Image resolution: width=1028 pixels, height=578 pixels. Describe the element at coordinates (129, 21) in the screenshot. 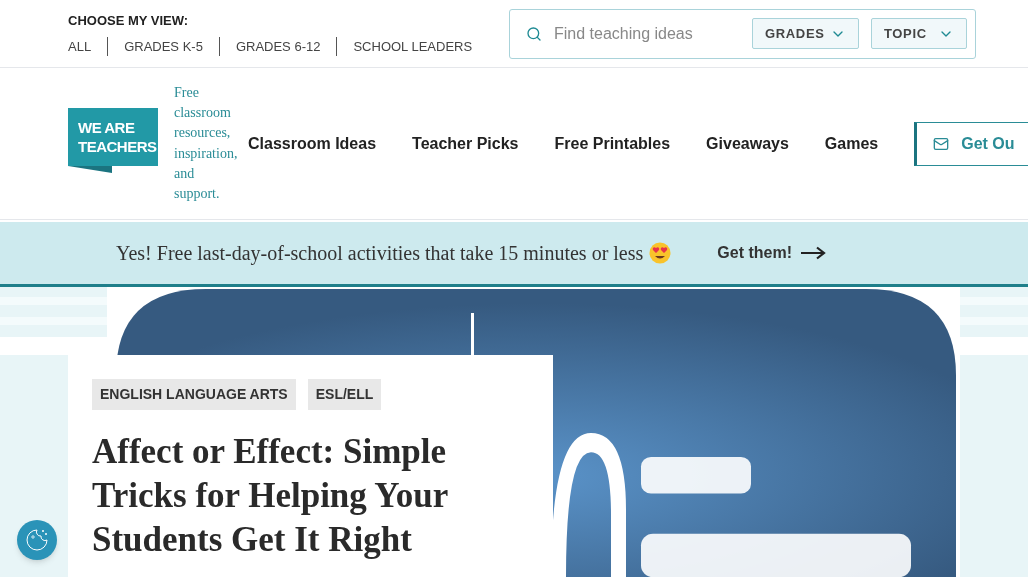

I see `view-label: CHOOSE MY VIEW:` at that location.